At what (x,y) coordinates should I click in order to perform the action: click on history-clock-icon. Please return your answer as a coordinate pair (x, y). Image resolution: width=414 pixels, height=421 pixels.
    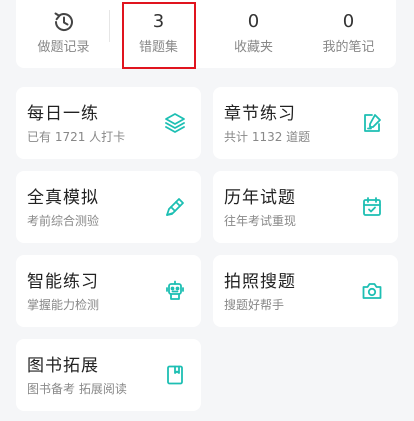
    Looking at the image, I should click on (63, 21).